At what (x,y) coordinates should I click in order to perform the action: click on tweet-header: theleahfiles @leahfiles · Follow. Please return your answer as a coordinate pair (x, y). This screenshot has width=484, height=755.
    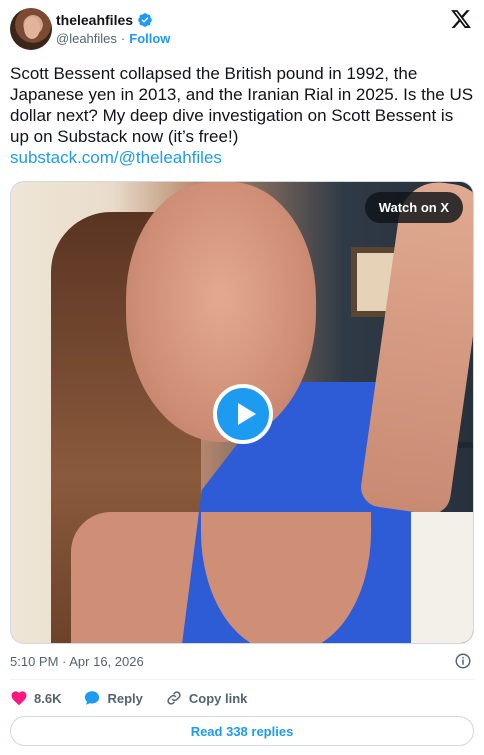
    Looking at the image, I should click on (242, 30).